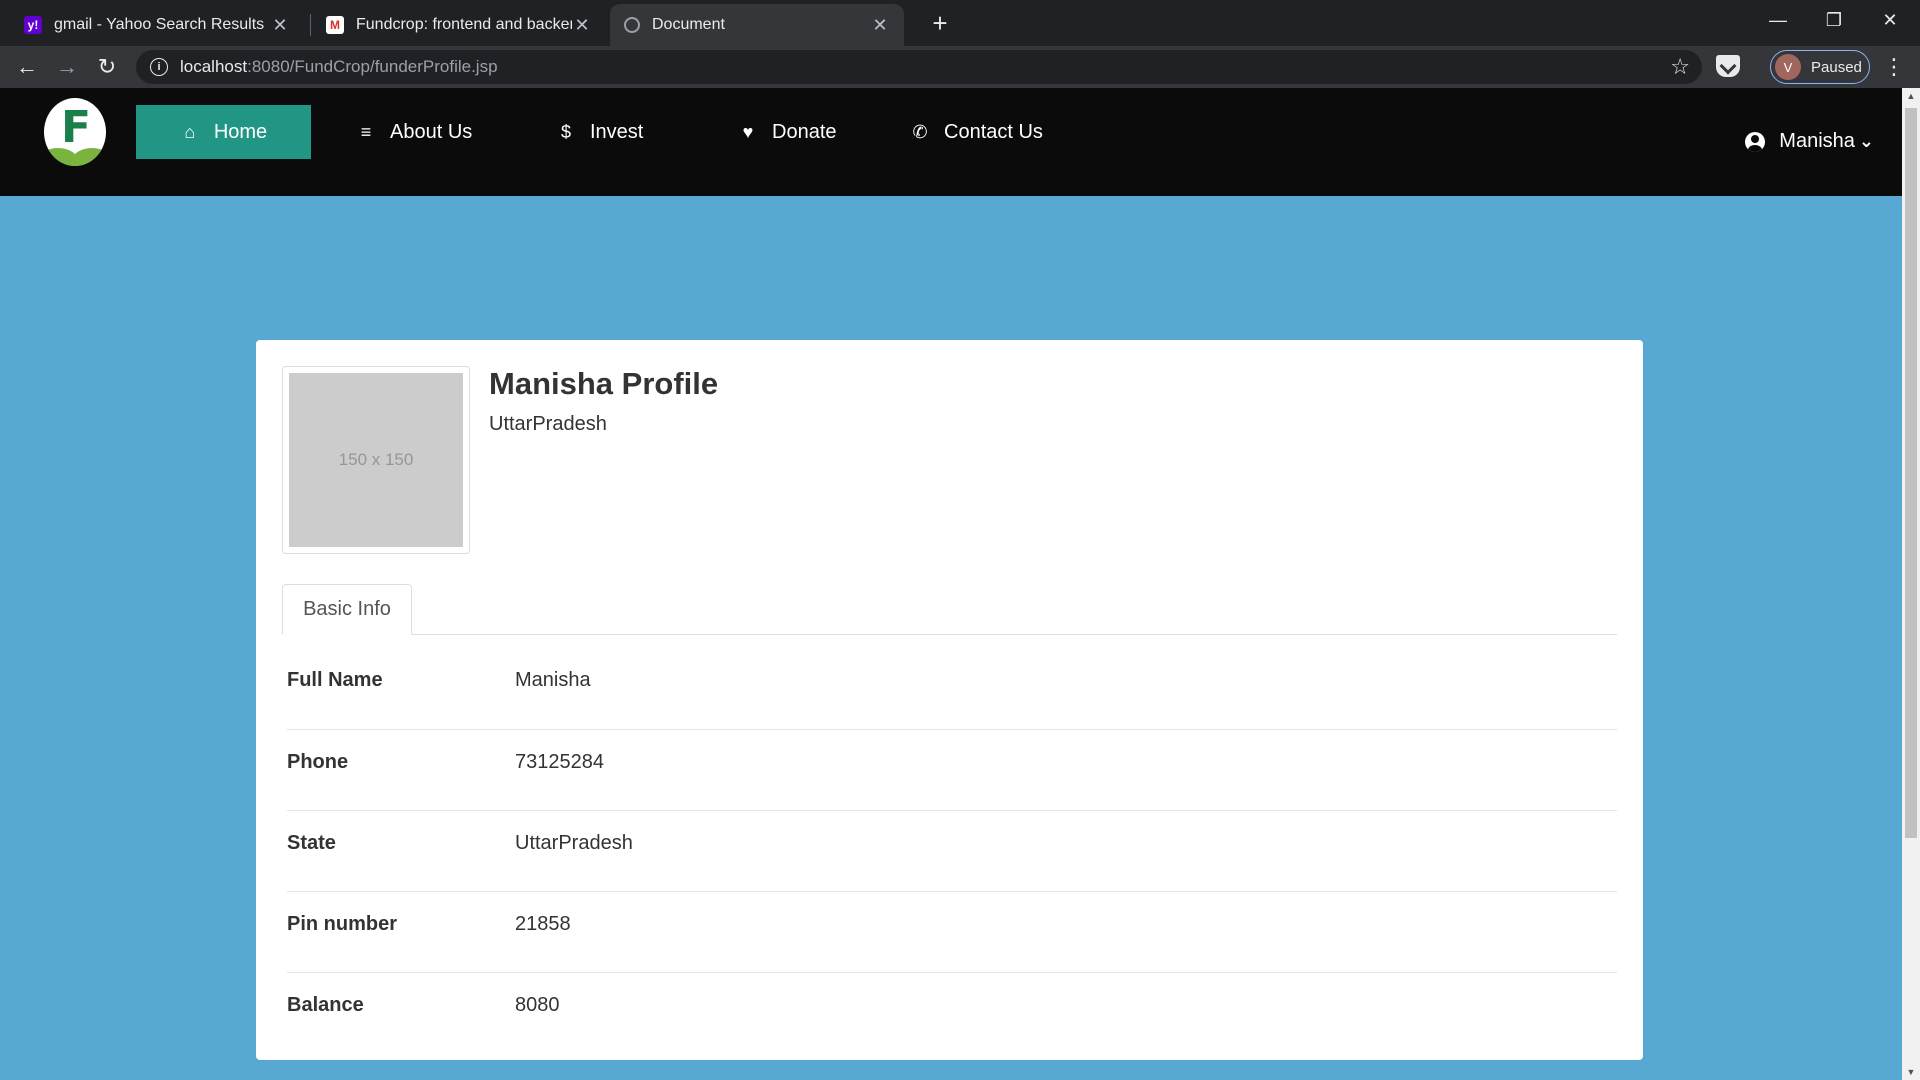 The height and width of the screenshot is (1080, 1920). Describe the element at coordinates (335, 25) in the screenshot. I see `gmail-icon: M` at that location.